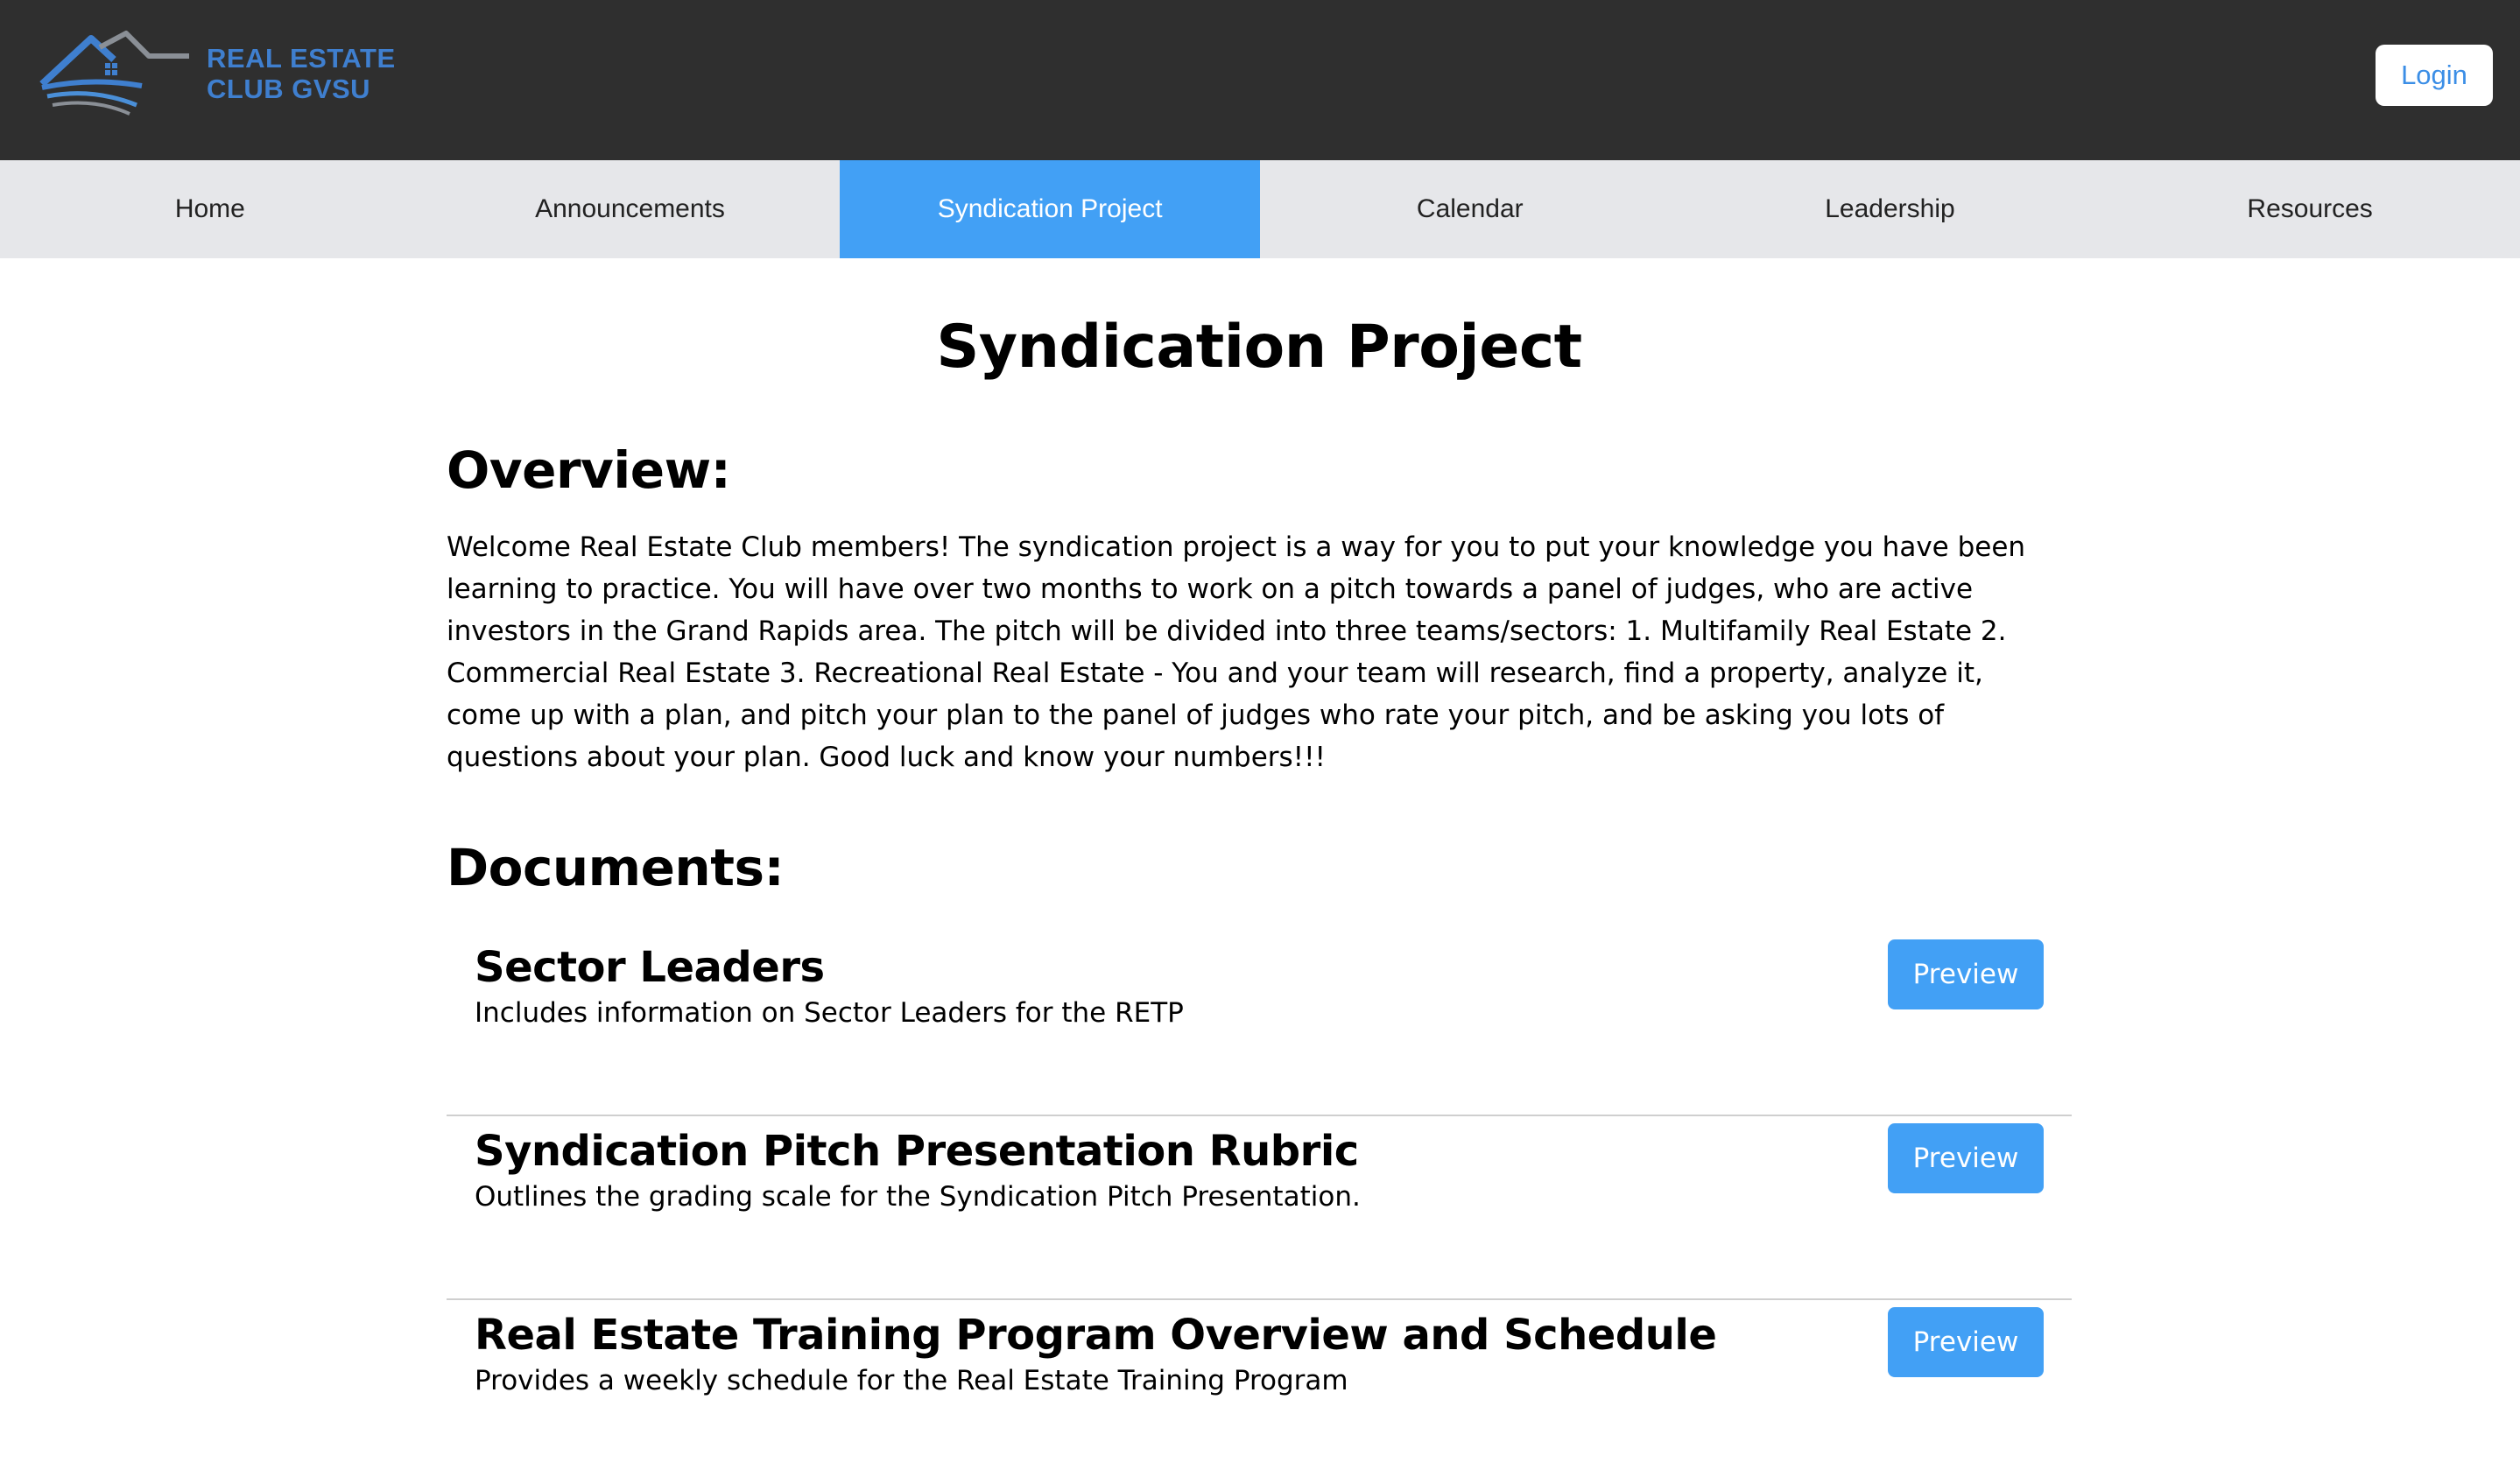 The image size is (2520, 1484). Describe the element at coordinates (1259, 347) in the screenshot. I see `page-title: Syndication Project` at that location.